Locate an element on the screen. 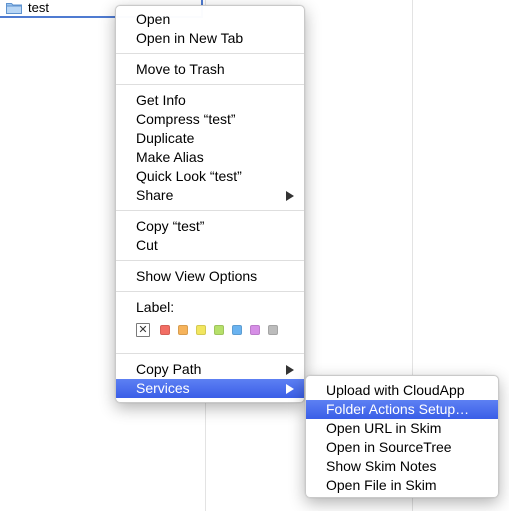  menu-item-cut: Cut is located at coordinates (210, 245).